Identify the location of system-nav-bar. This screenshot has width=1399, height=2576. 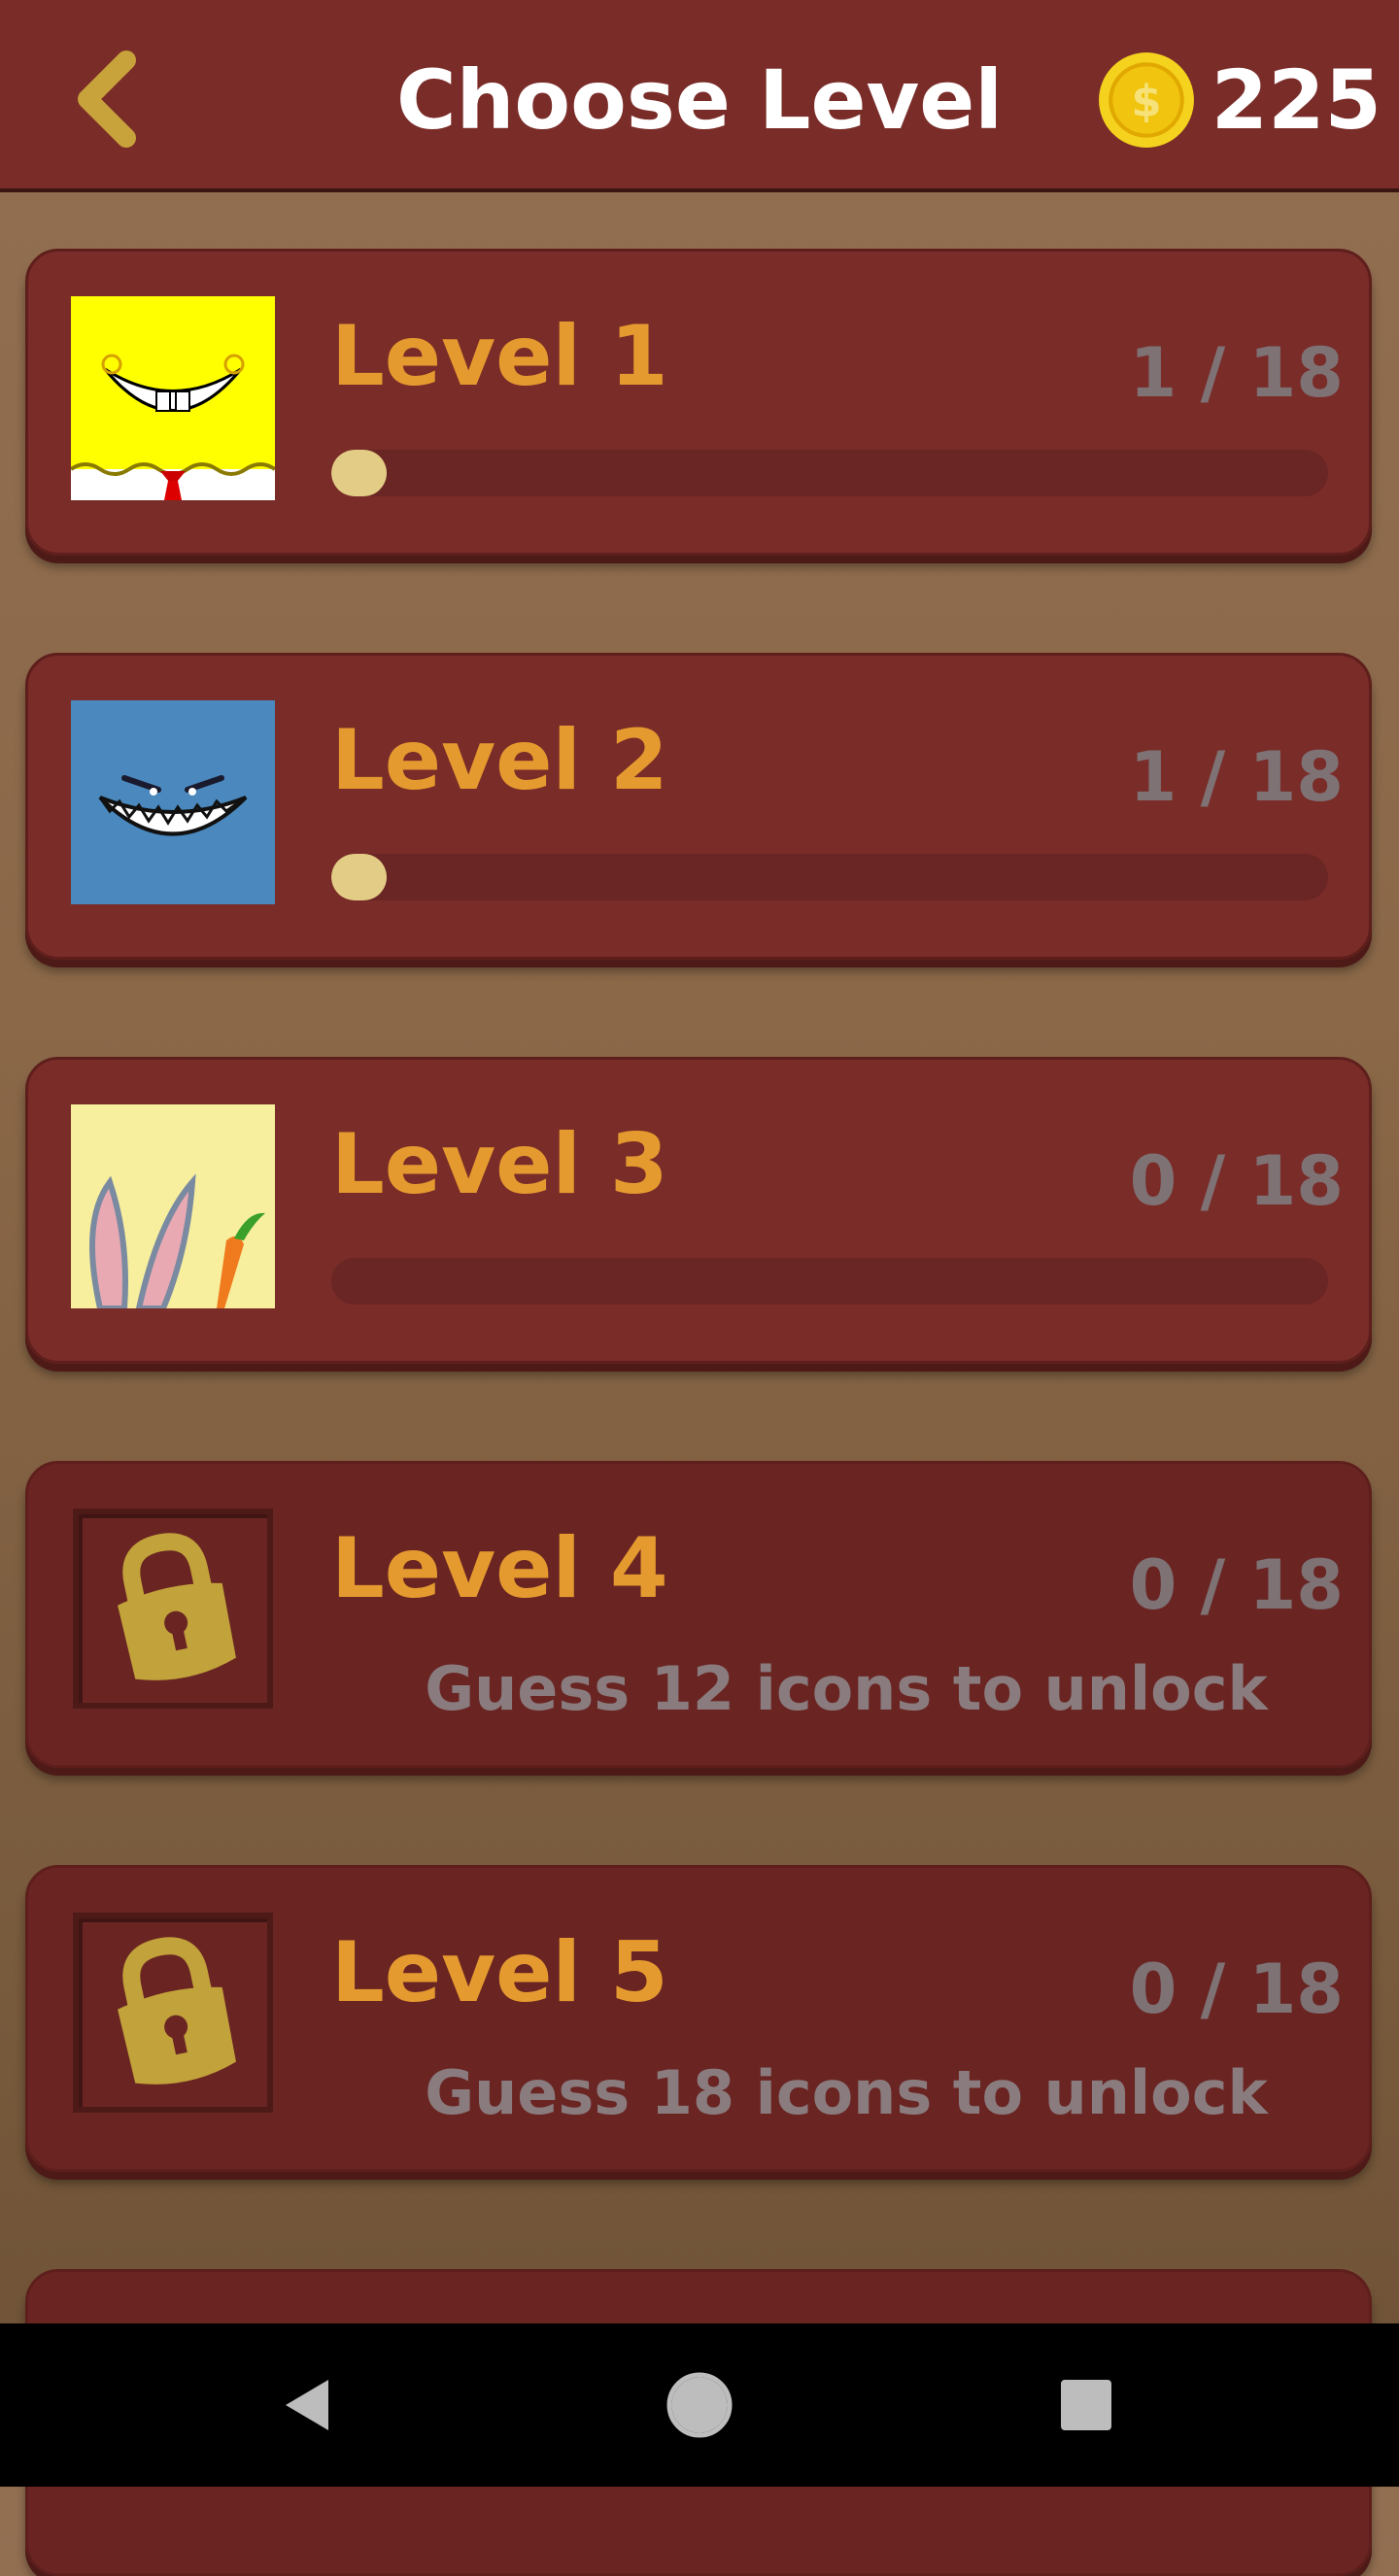
(699, 2405).